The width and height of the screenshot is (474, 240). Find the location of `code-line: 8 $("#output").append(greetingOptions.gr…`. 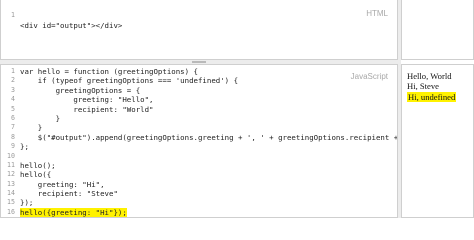

code-line: 8 $("#output").append(greetingOptions.gr… is located at coordinates (199, 137).